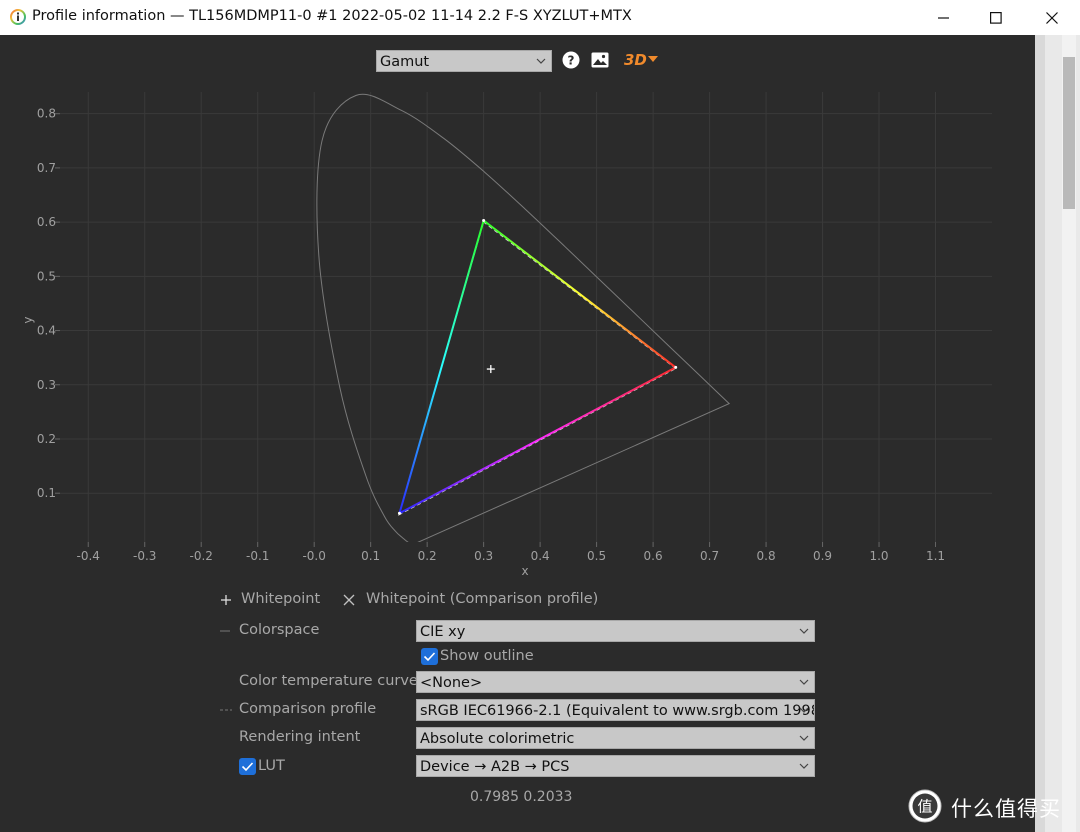 Image resolution: width=1080 pixels, height=832 pixels. I want to click on x-tick-label: 0.8, so click(766, 556).